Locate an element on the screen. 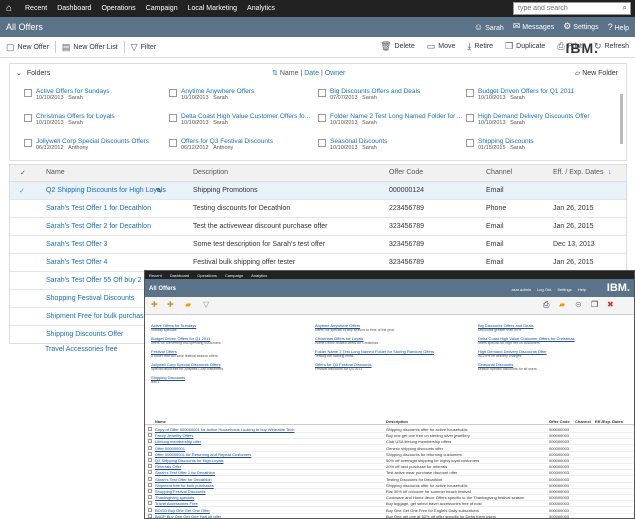  filter-icon: ▽ is located at coordinates (206, 304).